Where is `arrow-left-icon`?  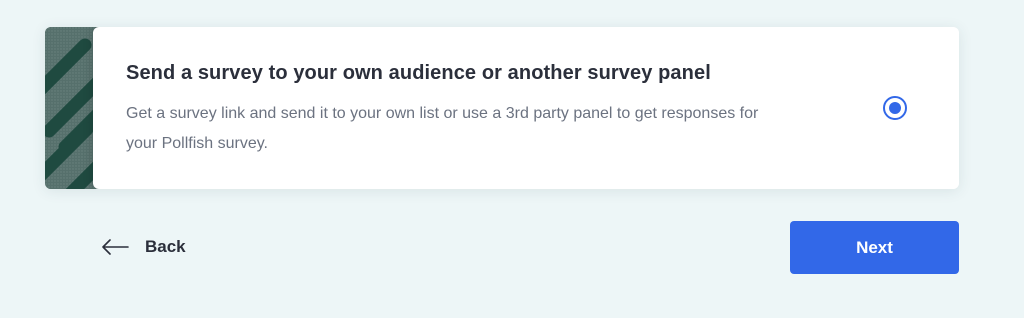 arrow-left-icon is located at coordinates (115, 247).